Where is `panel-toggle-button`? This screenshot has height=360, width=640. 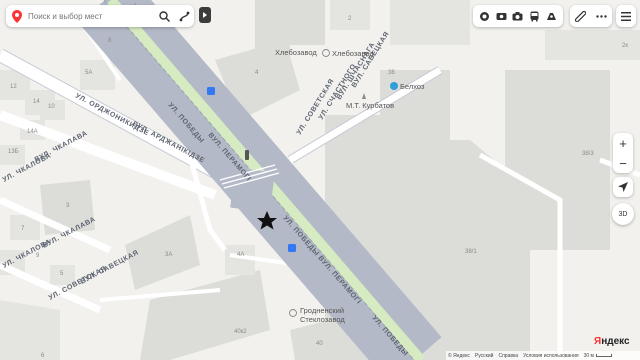 panel-toggle-button is located at coordinates (205, 15).